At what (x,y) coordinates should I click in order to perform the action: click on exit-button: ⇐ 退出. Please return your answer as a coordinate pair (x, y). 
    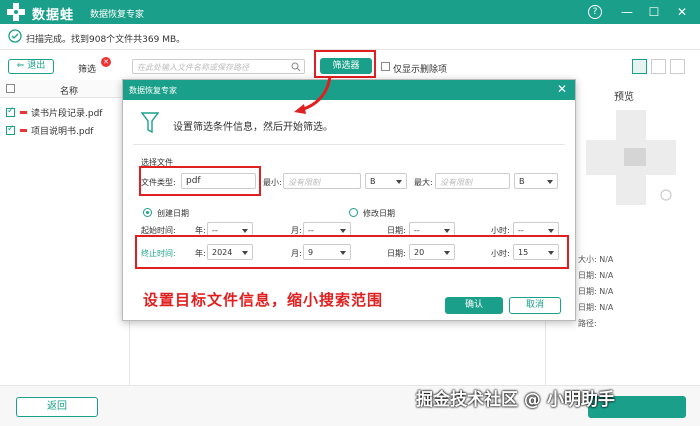
    Looking at the image, I should click on (31, 66).